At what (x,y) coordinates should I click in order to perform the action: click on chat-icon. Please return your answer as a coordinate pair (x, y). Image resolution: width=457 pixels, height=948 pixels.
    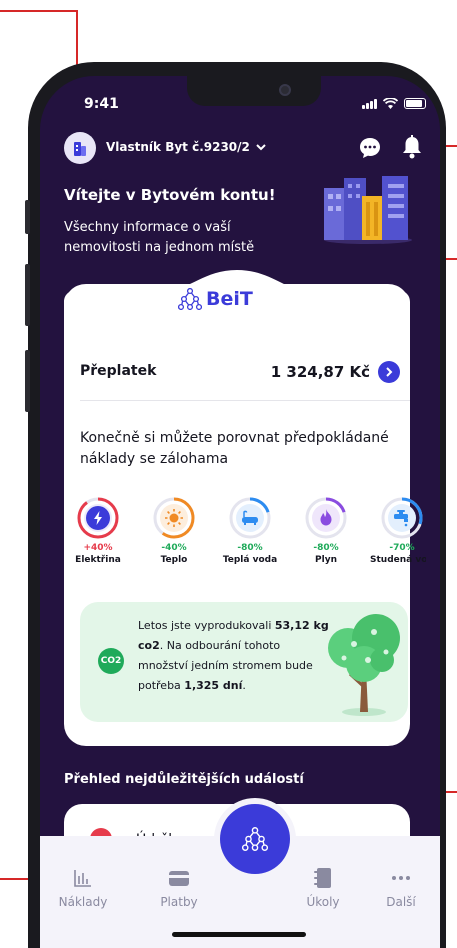
    Looking at the image, I should click on (370, 148).